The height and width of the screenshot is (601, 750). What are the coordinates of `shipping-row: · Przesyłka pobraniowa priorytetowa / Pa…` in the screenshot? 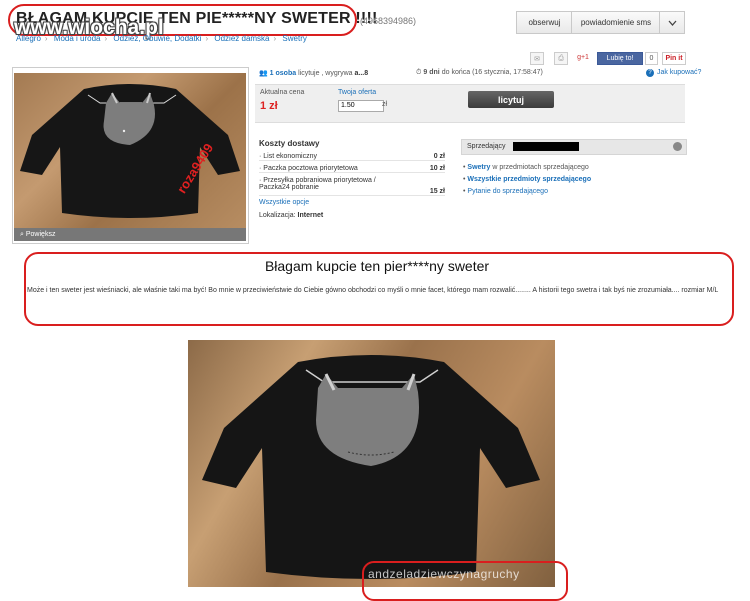 It's located at (352, 186).